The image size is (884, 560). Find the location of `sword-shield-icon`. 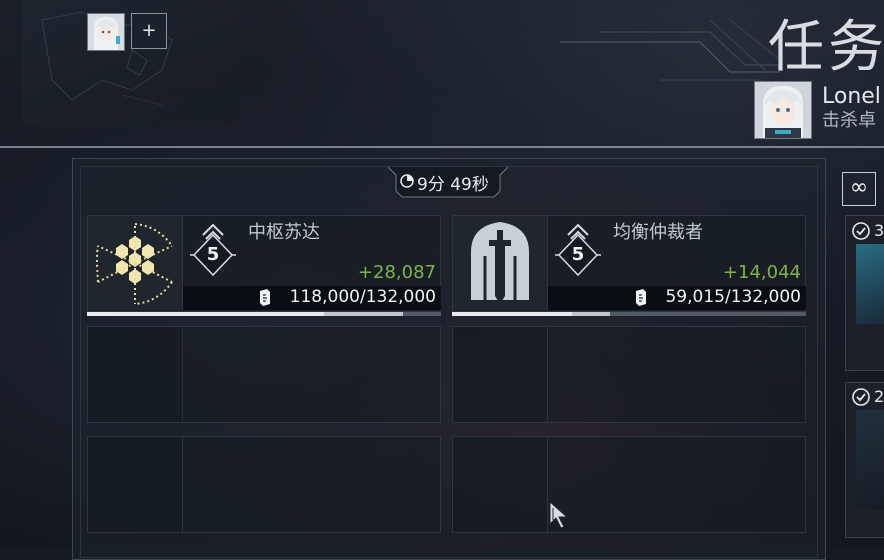

sword-shield-icon is located at coordinates (500, 263).